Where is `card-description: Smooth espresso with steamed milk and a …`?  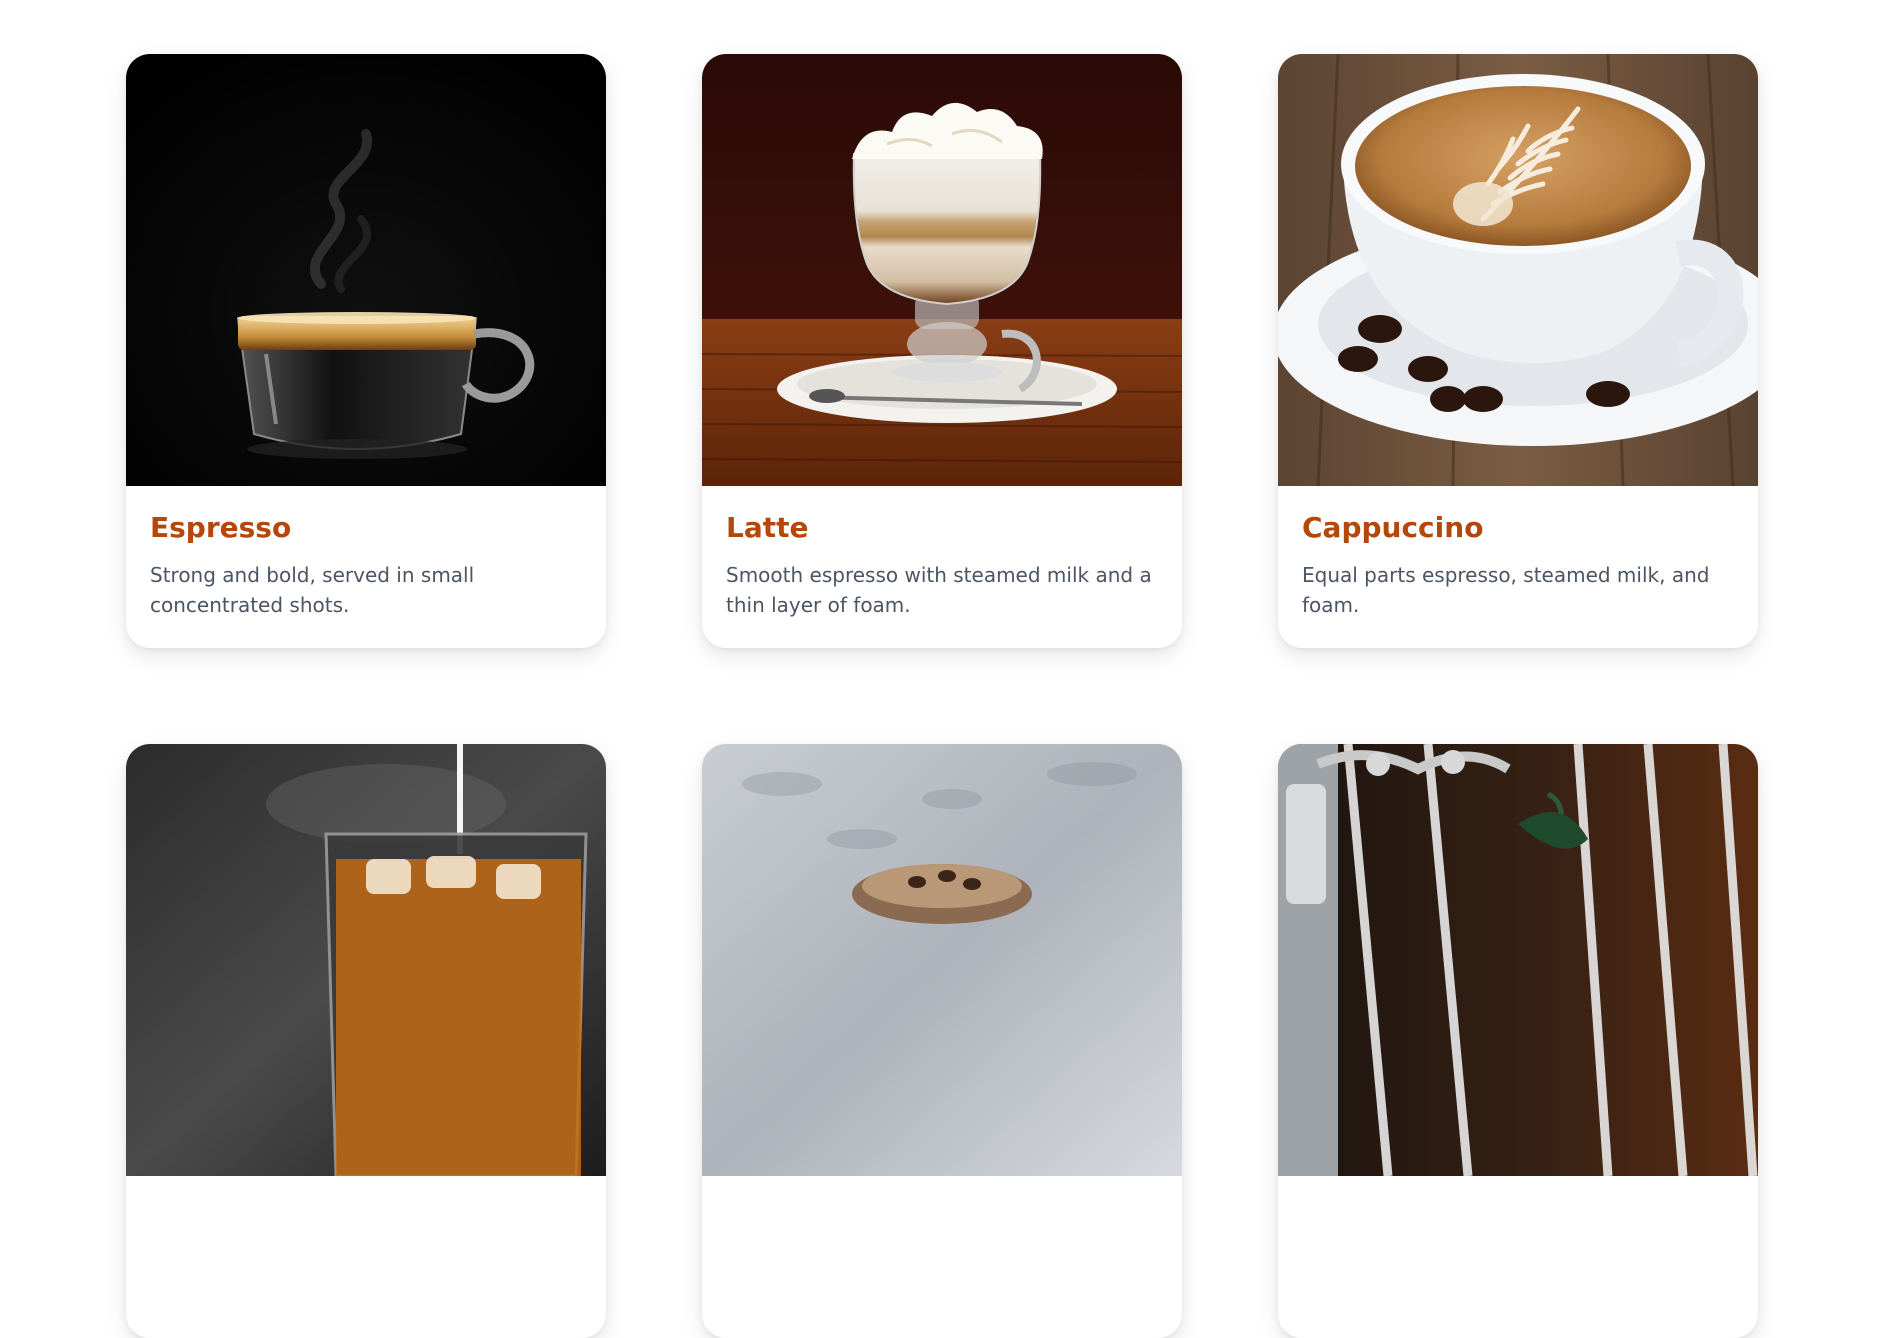
card-description: Smooth espresso with steamed milk and a … is located at coordinates (939, 590).